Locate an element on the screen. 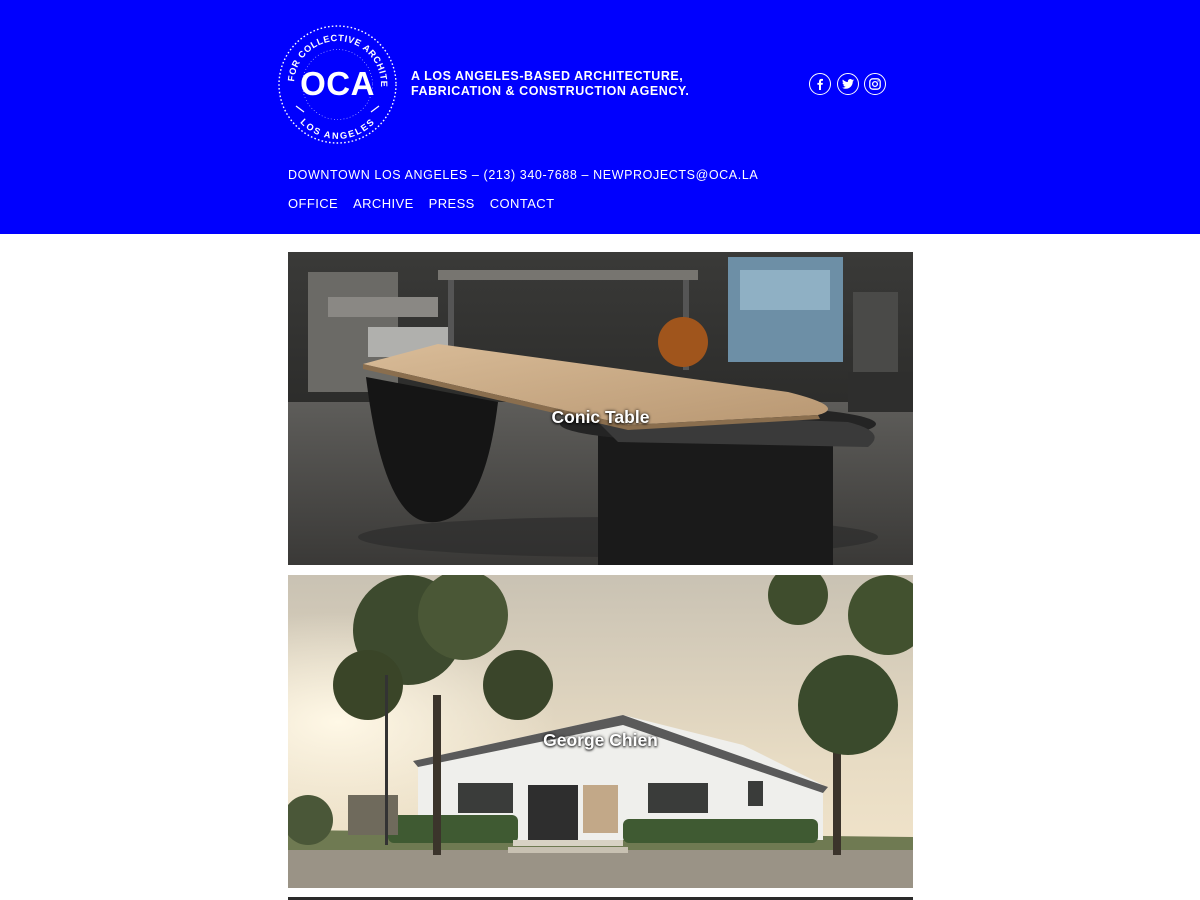 The width and height of the screenshot is (1200, 900). main-nav: OFFICE ARCHIVE PRESS CONTACT is located at coordinates (421, 203).